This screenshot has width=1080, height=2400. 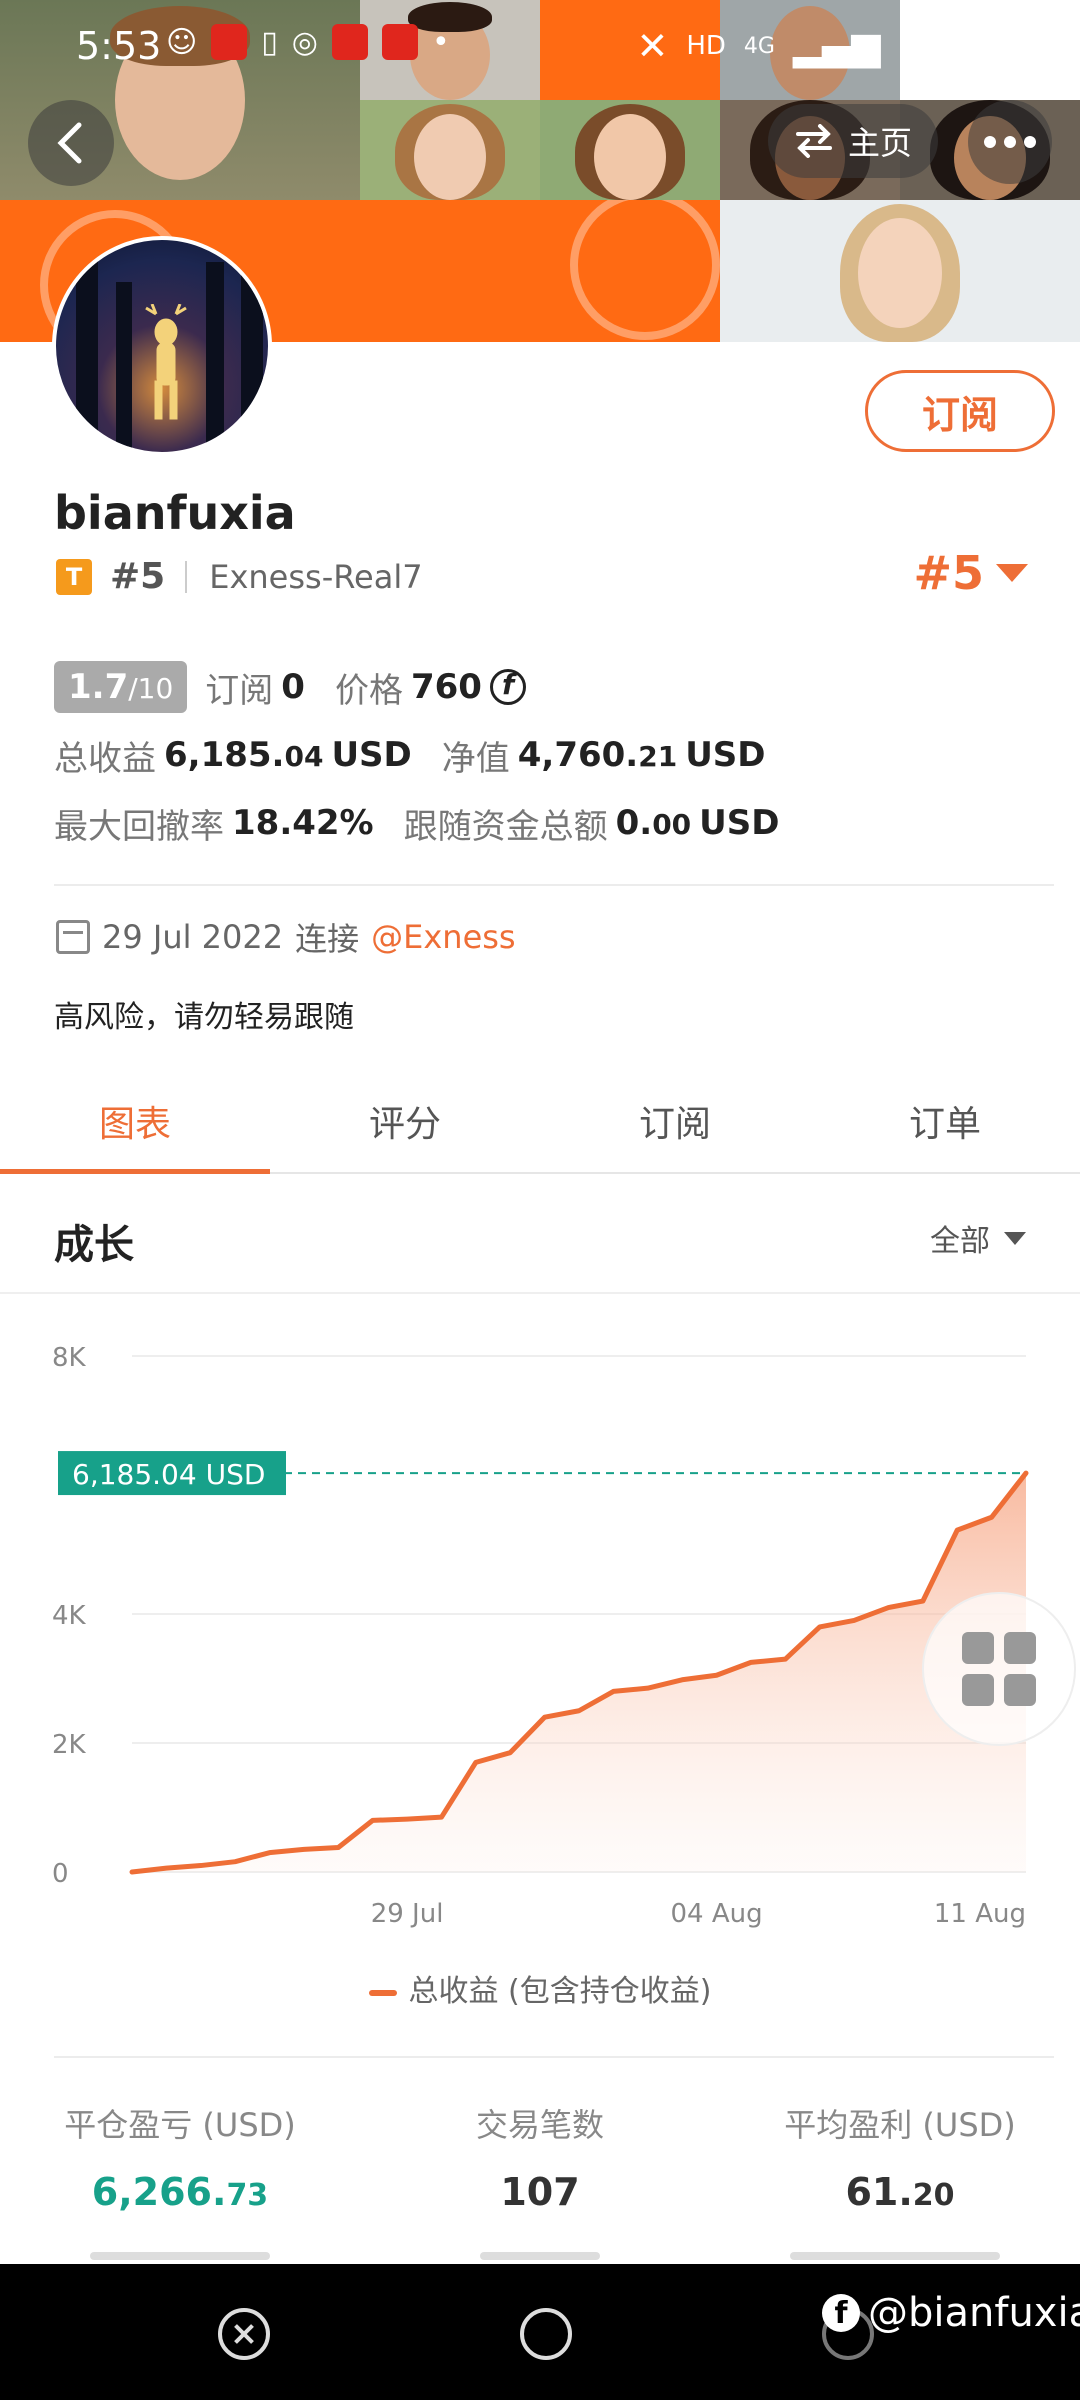 I want to click on period-filter-label: 全部, so click(x=960, y=1241).